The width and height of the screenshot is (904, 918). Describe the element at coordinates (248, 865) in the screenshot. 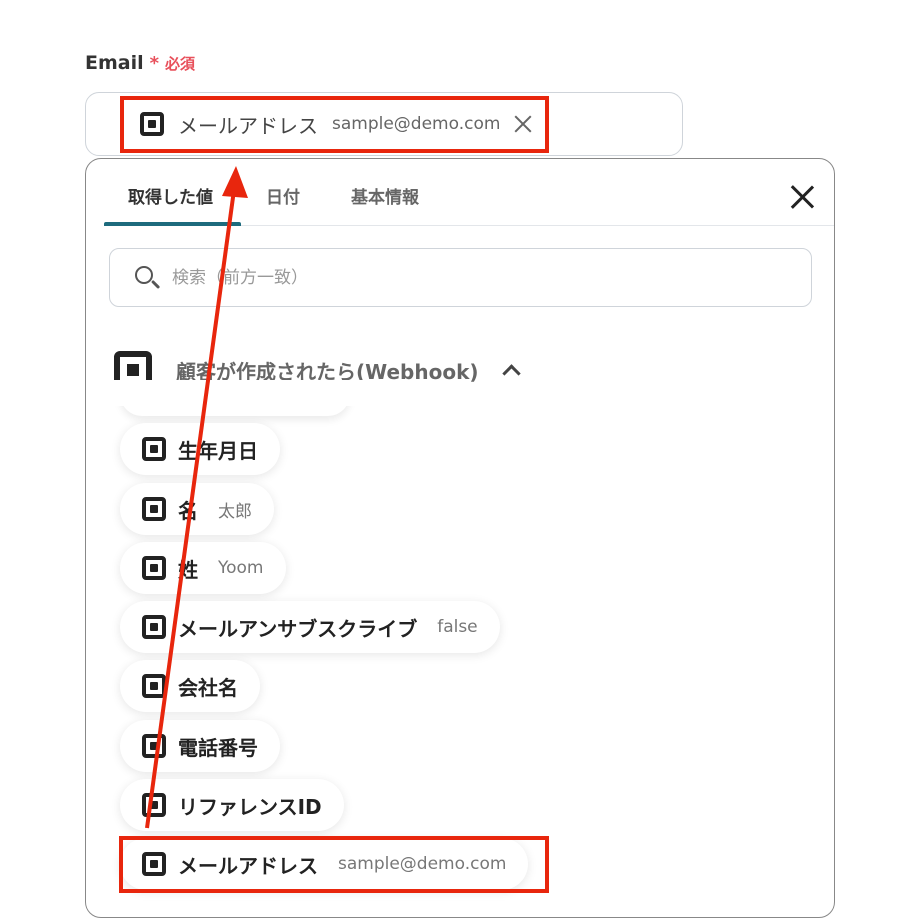

I see `item-name: メールアドレス` at that location.